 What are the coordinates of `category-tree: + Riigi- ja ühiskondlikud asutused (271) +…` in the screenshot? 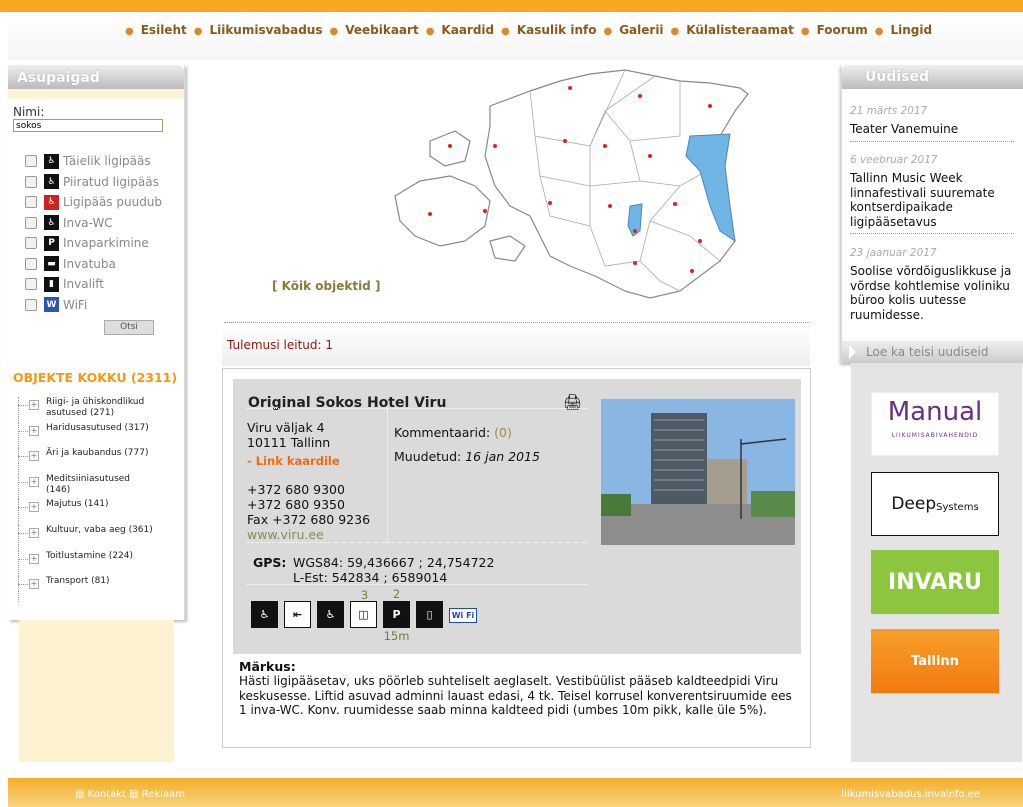 It's located at (86, 499).